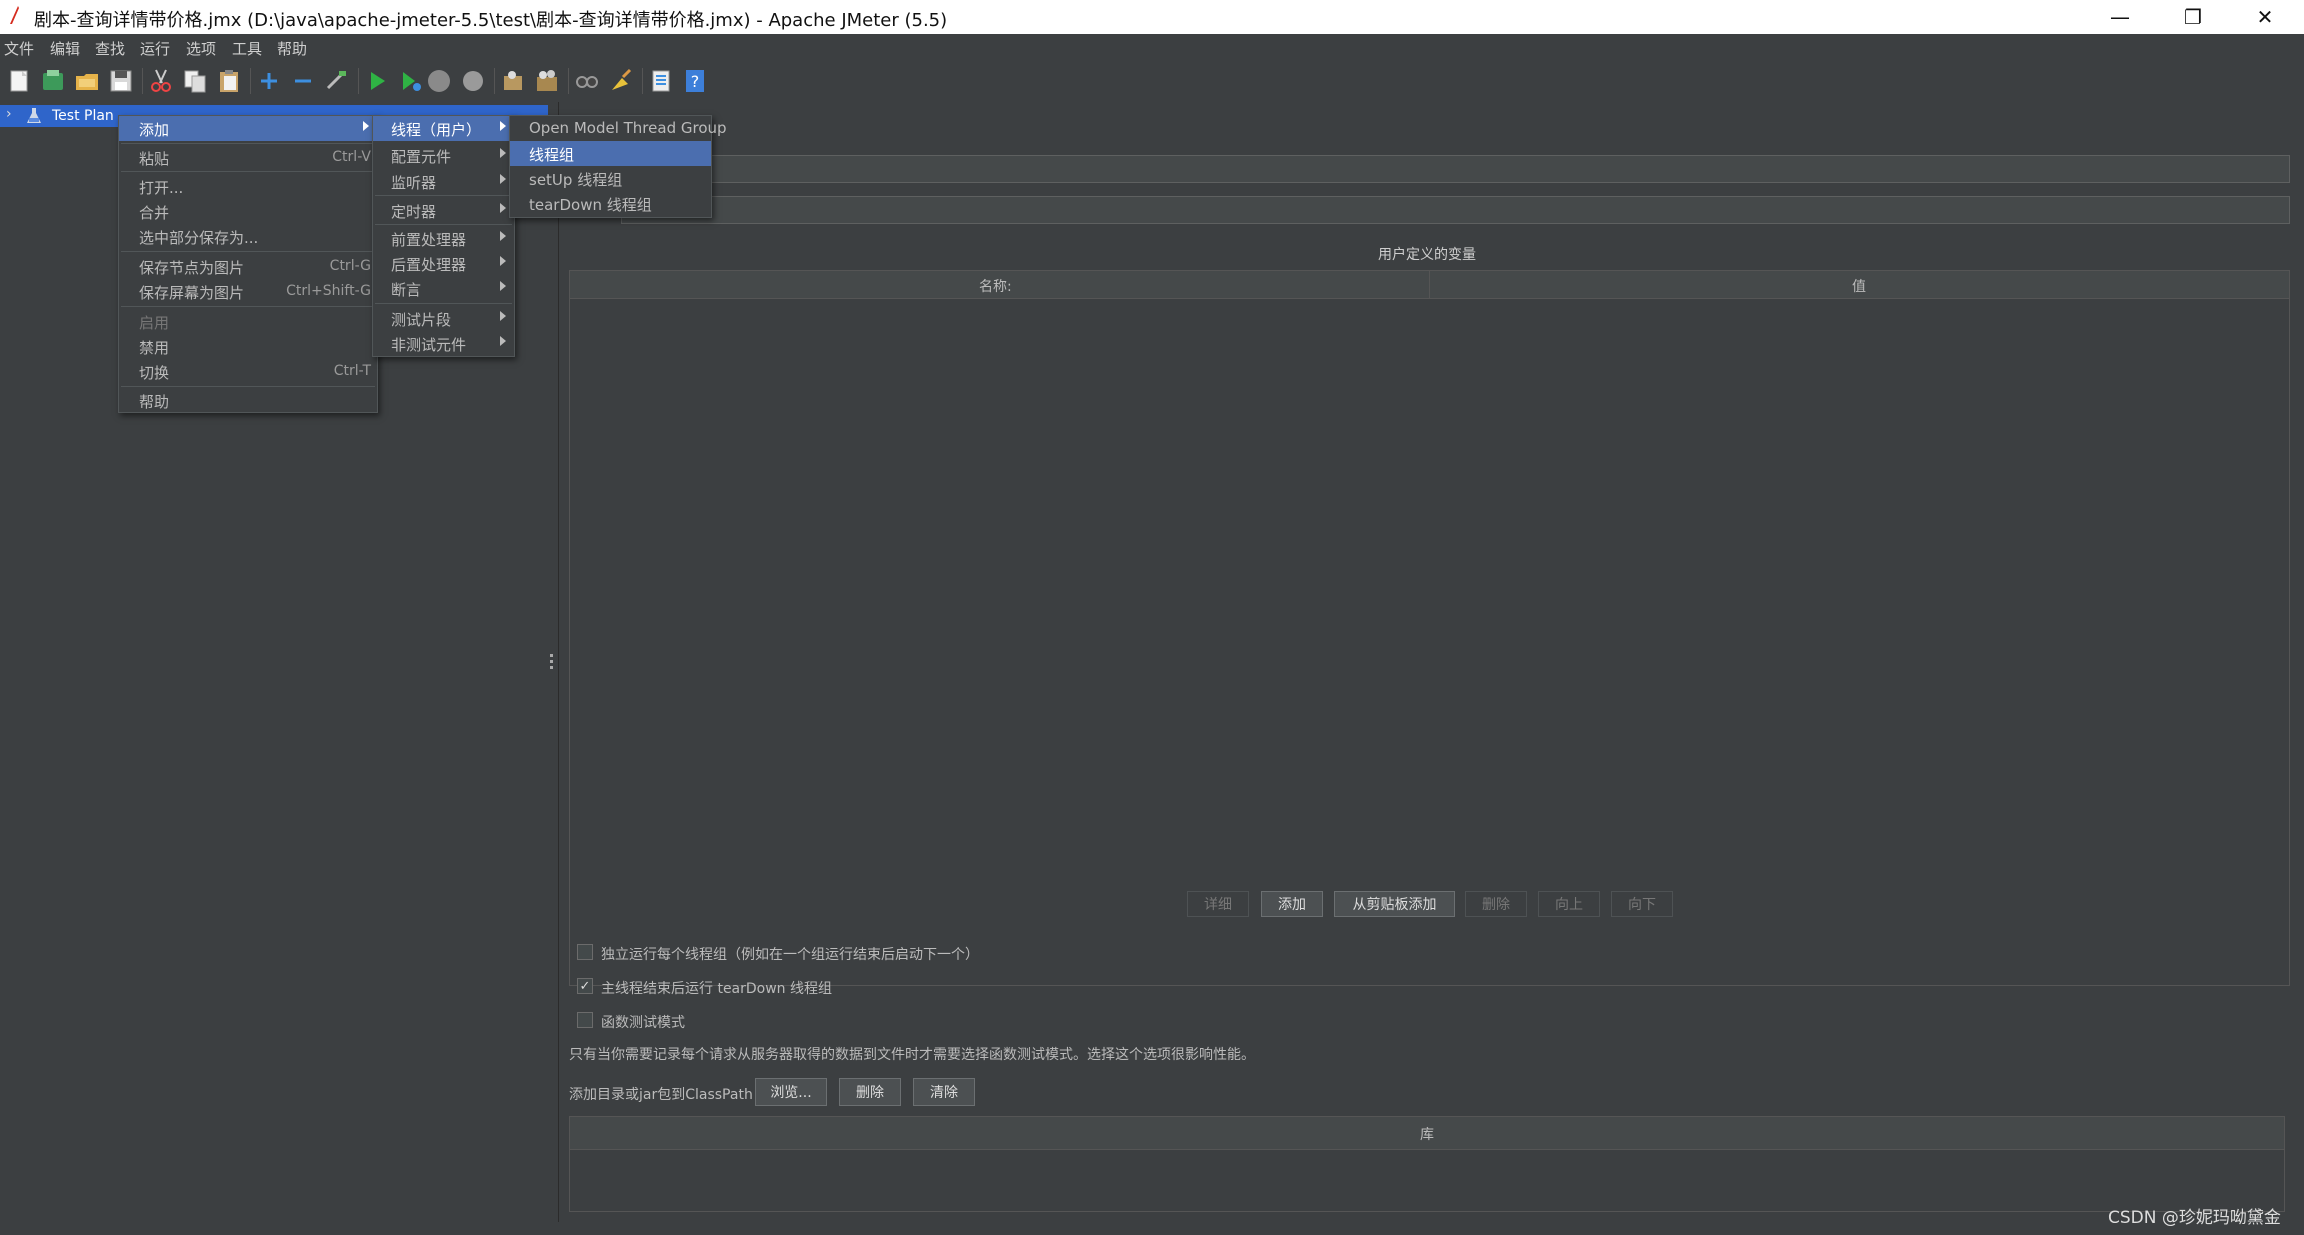  Describe the element at coordinates (19, 48) in the screenshot. I see `menu-file: 文件` at that location.